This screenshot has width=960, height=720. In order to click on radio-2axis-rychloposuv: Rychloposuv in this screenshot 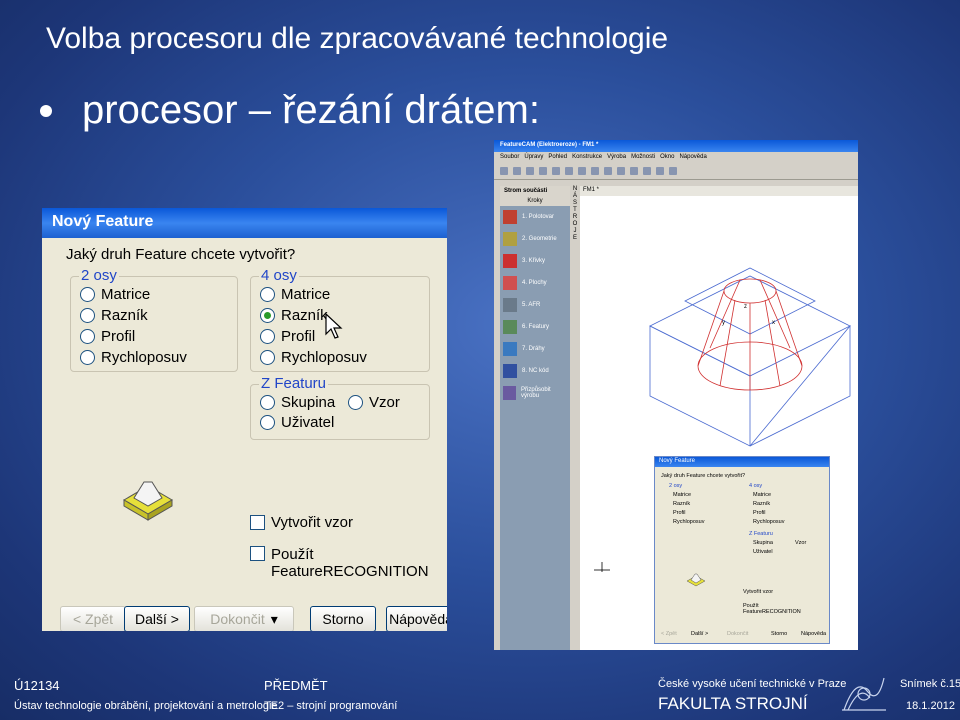, I will do `click(133, 357)`.